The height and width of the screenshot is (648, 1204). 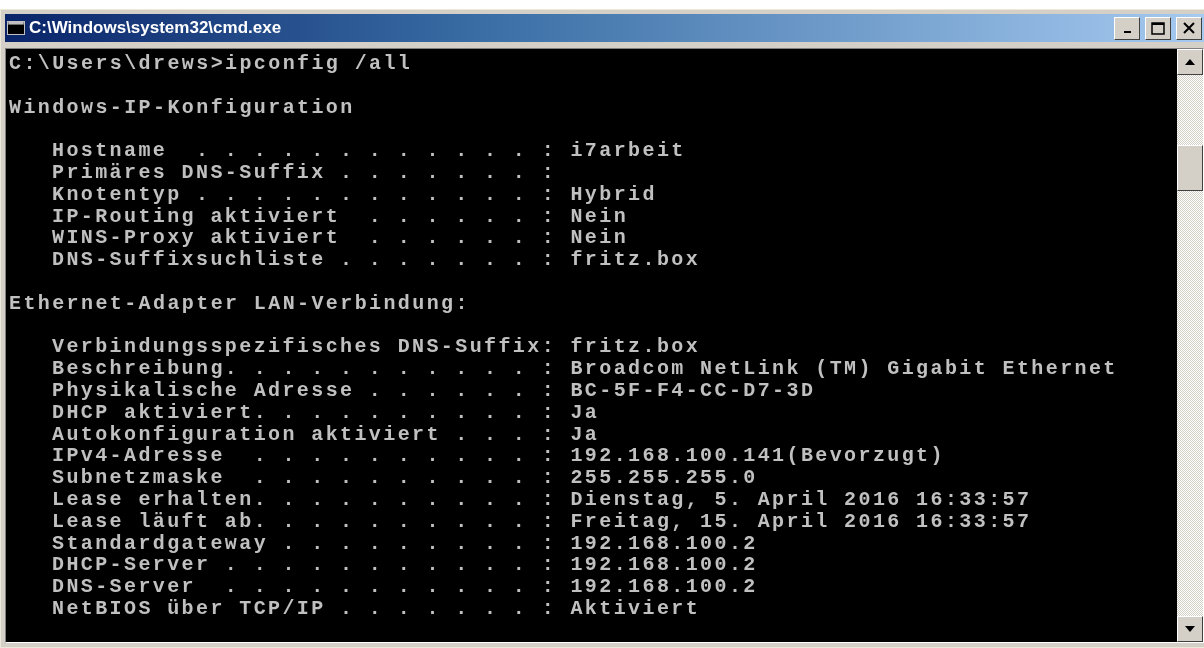 I want to click on console-line: Physikalische Adresse . . . . . . : BC-5F-F4-CC-D7-3D, so click(x=434, y=390).